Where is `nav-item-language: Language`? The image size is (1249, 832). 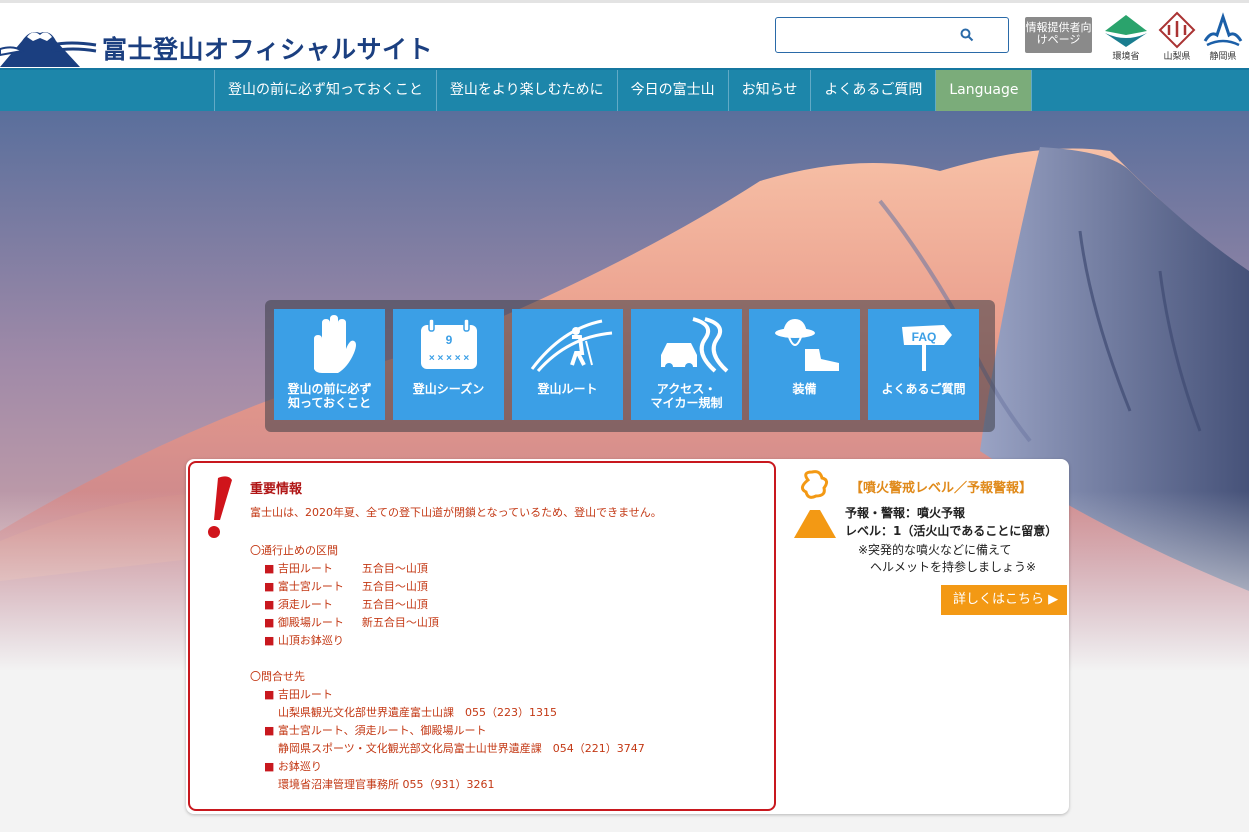
nav-item-language: Language is located at coordinates (984, 90).